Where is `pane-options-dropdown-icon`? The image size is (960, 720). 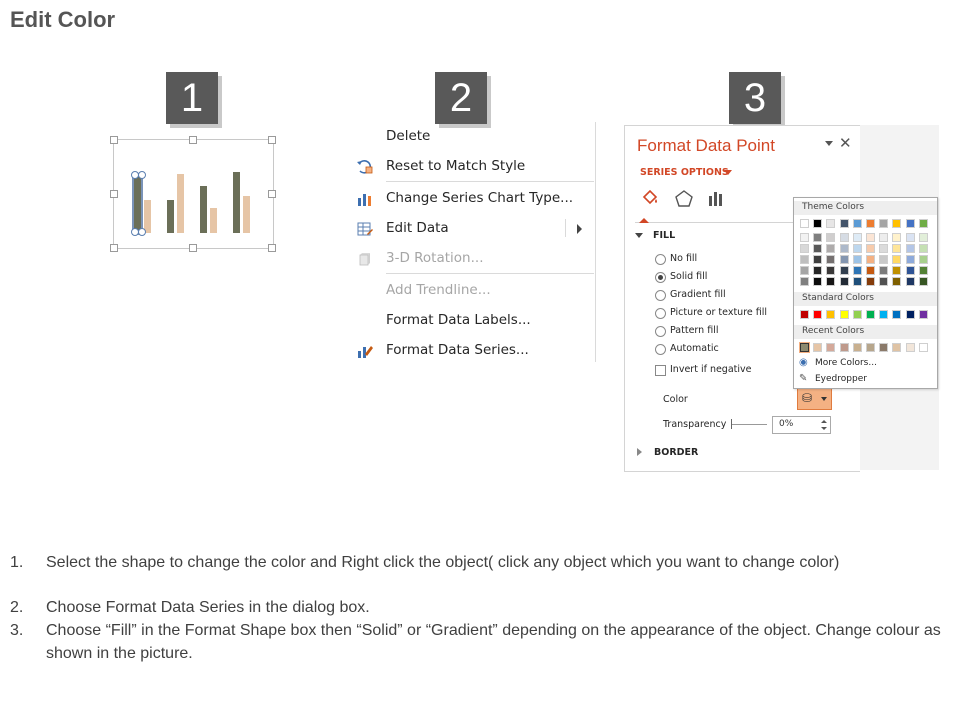
pane-options-dropdown-icon is located at coordinates (829, 143).